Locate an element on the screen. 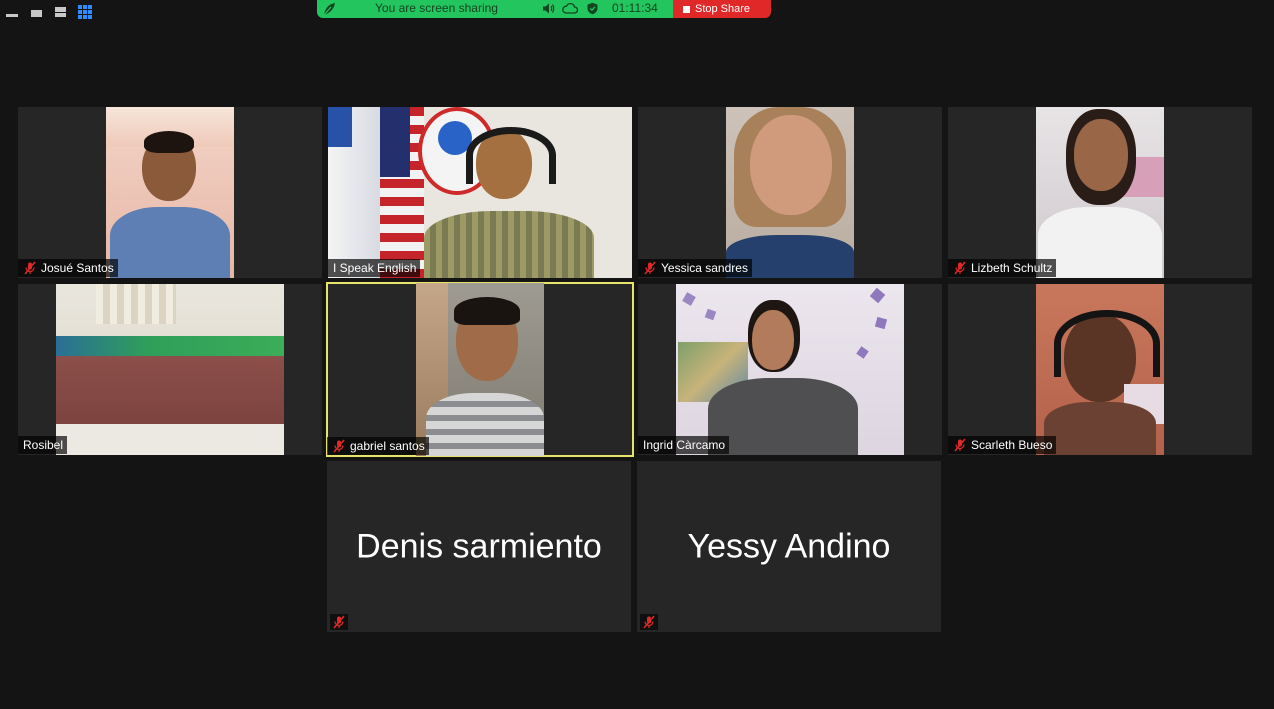 This screenshot has width=1274, height=709. participant-tile: Denis sarmiento is located at coordinates (479, 546).